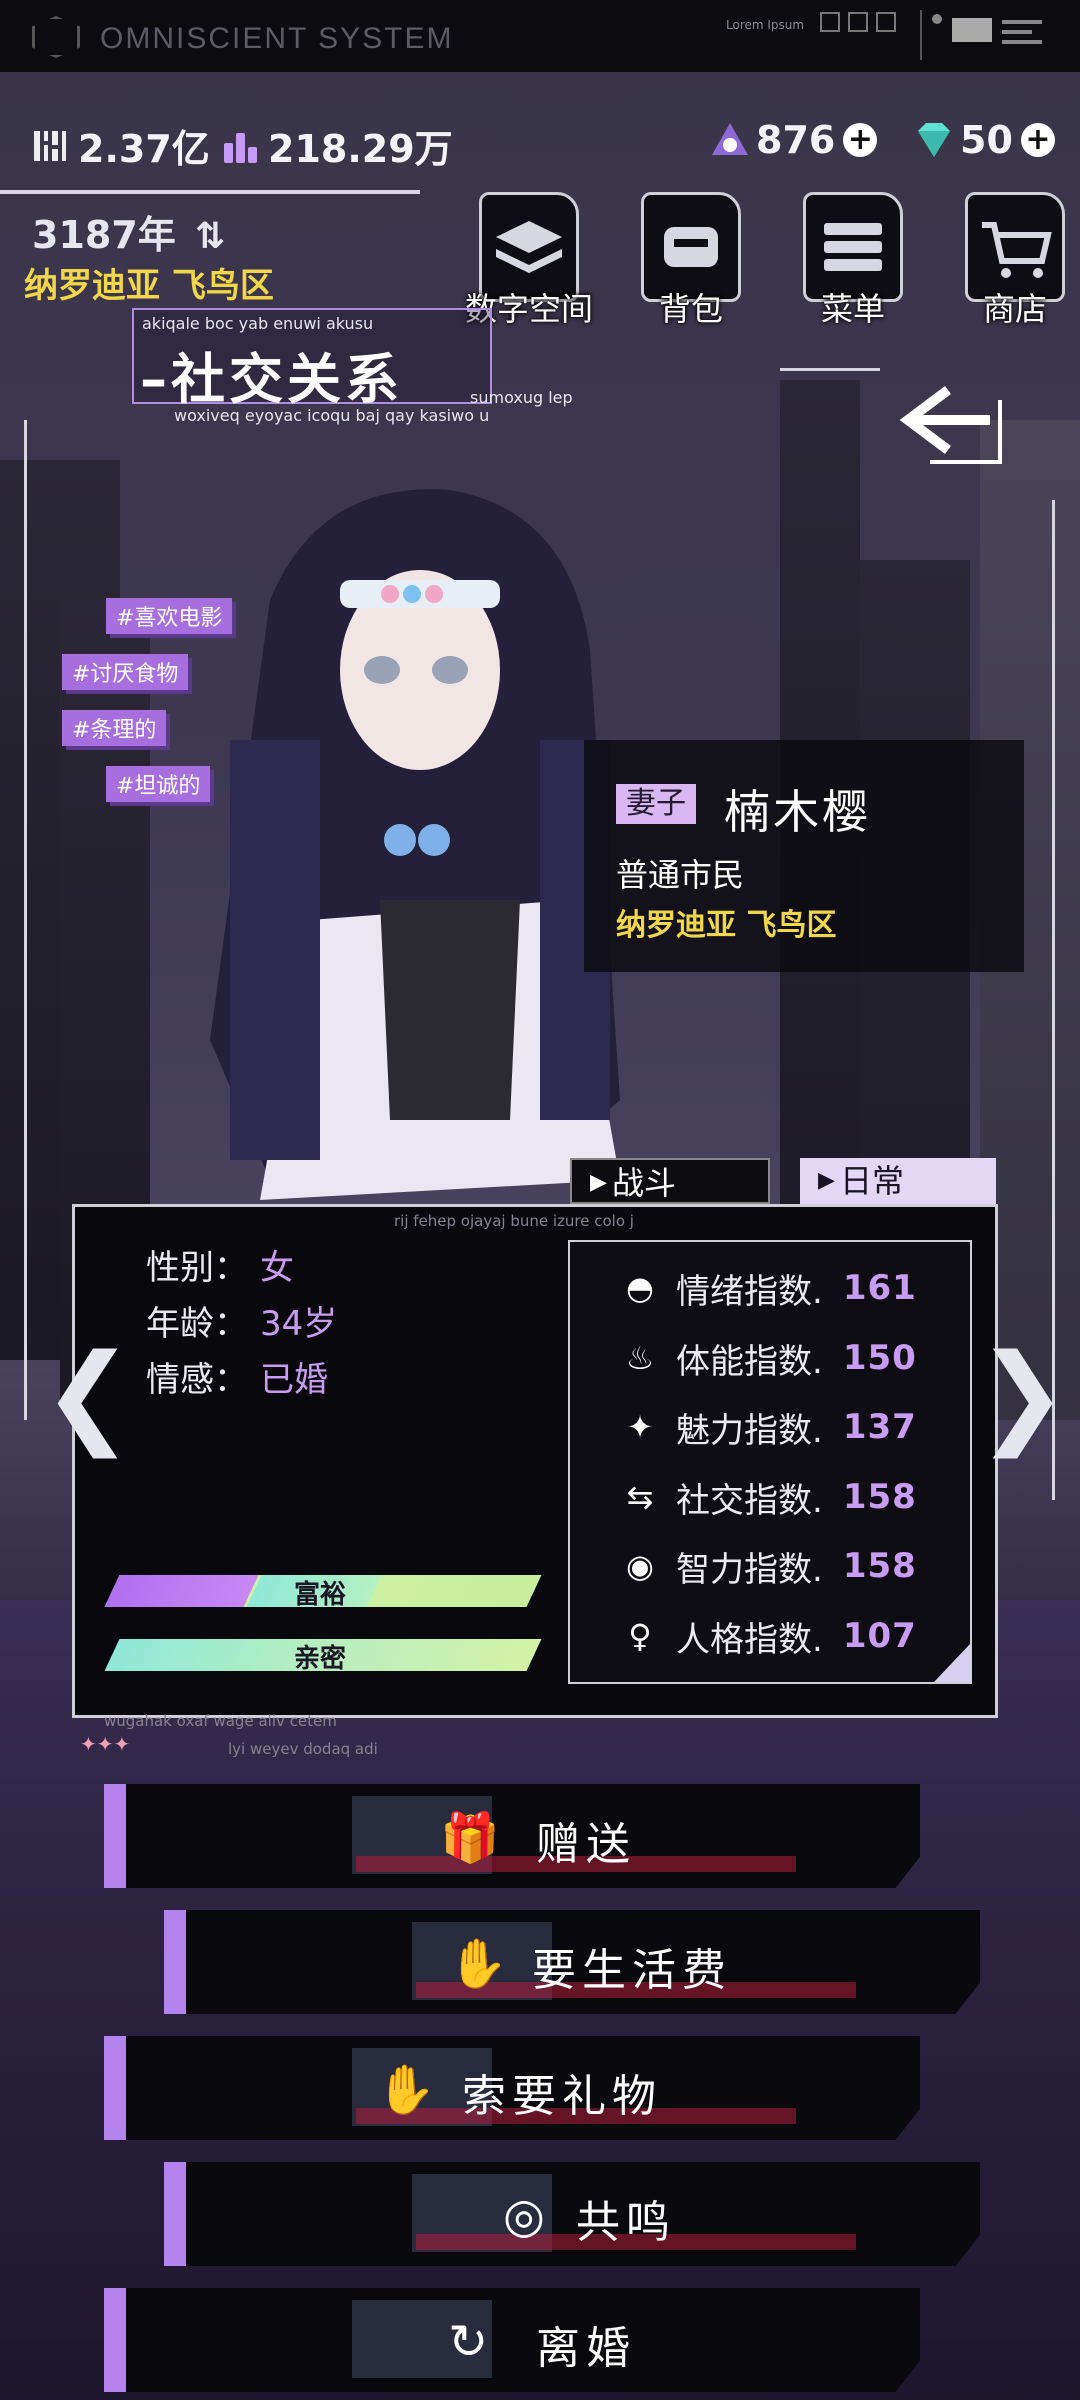 The width and height of the screenshot is (1080, 2400). I want to click on divider, so click(210, 192).